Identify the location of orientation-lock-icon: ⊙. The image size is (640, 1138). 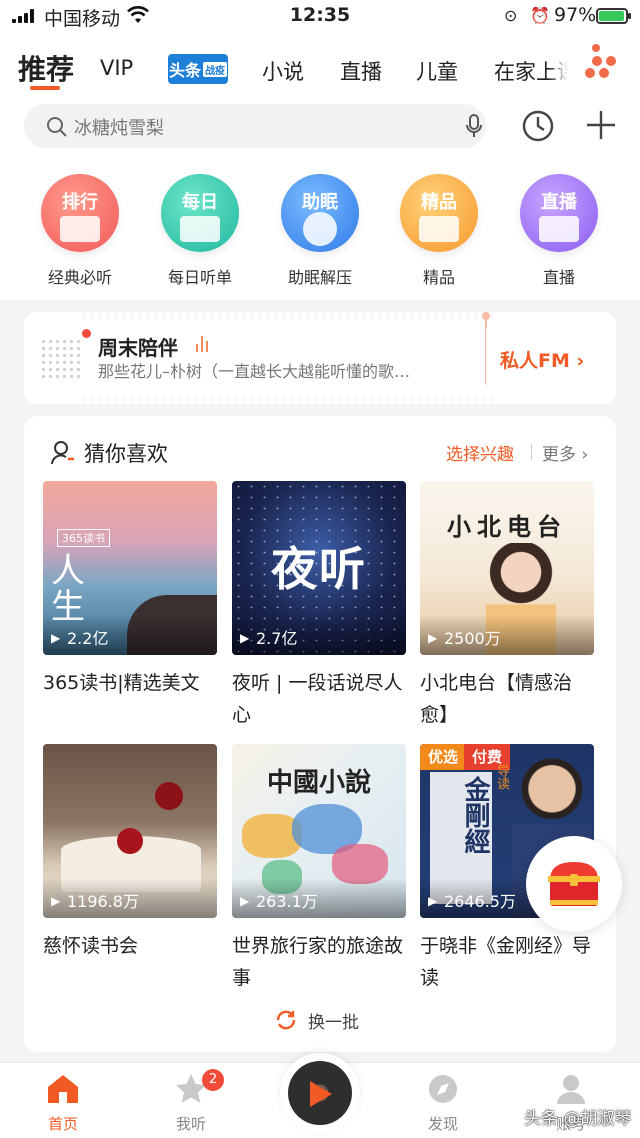
(511, 15).